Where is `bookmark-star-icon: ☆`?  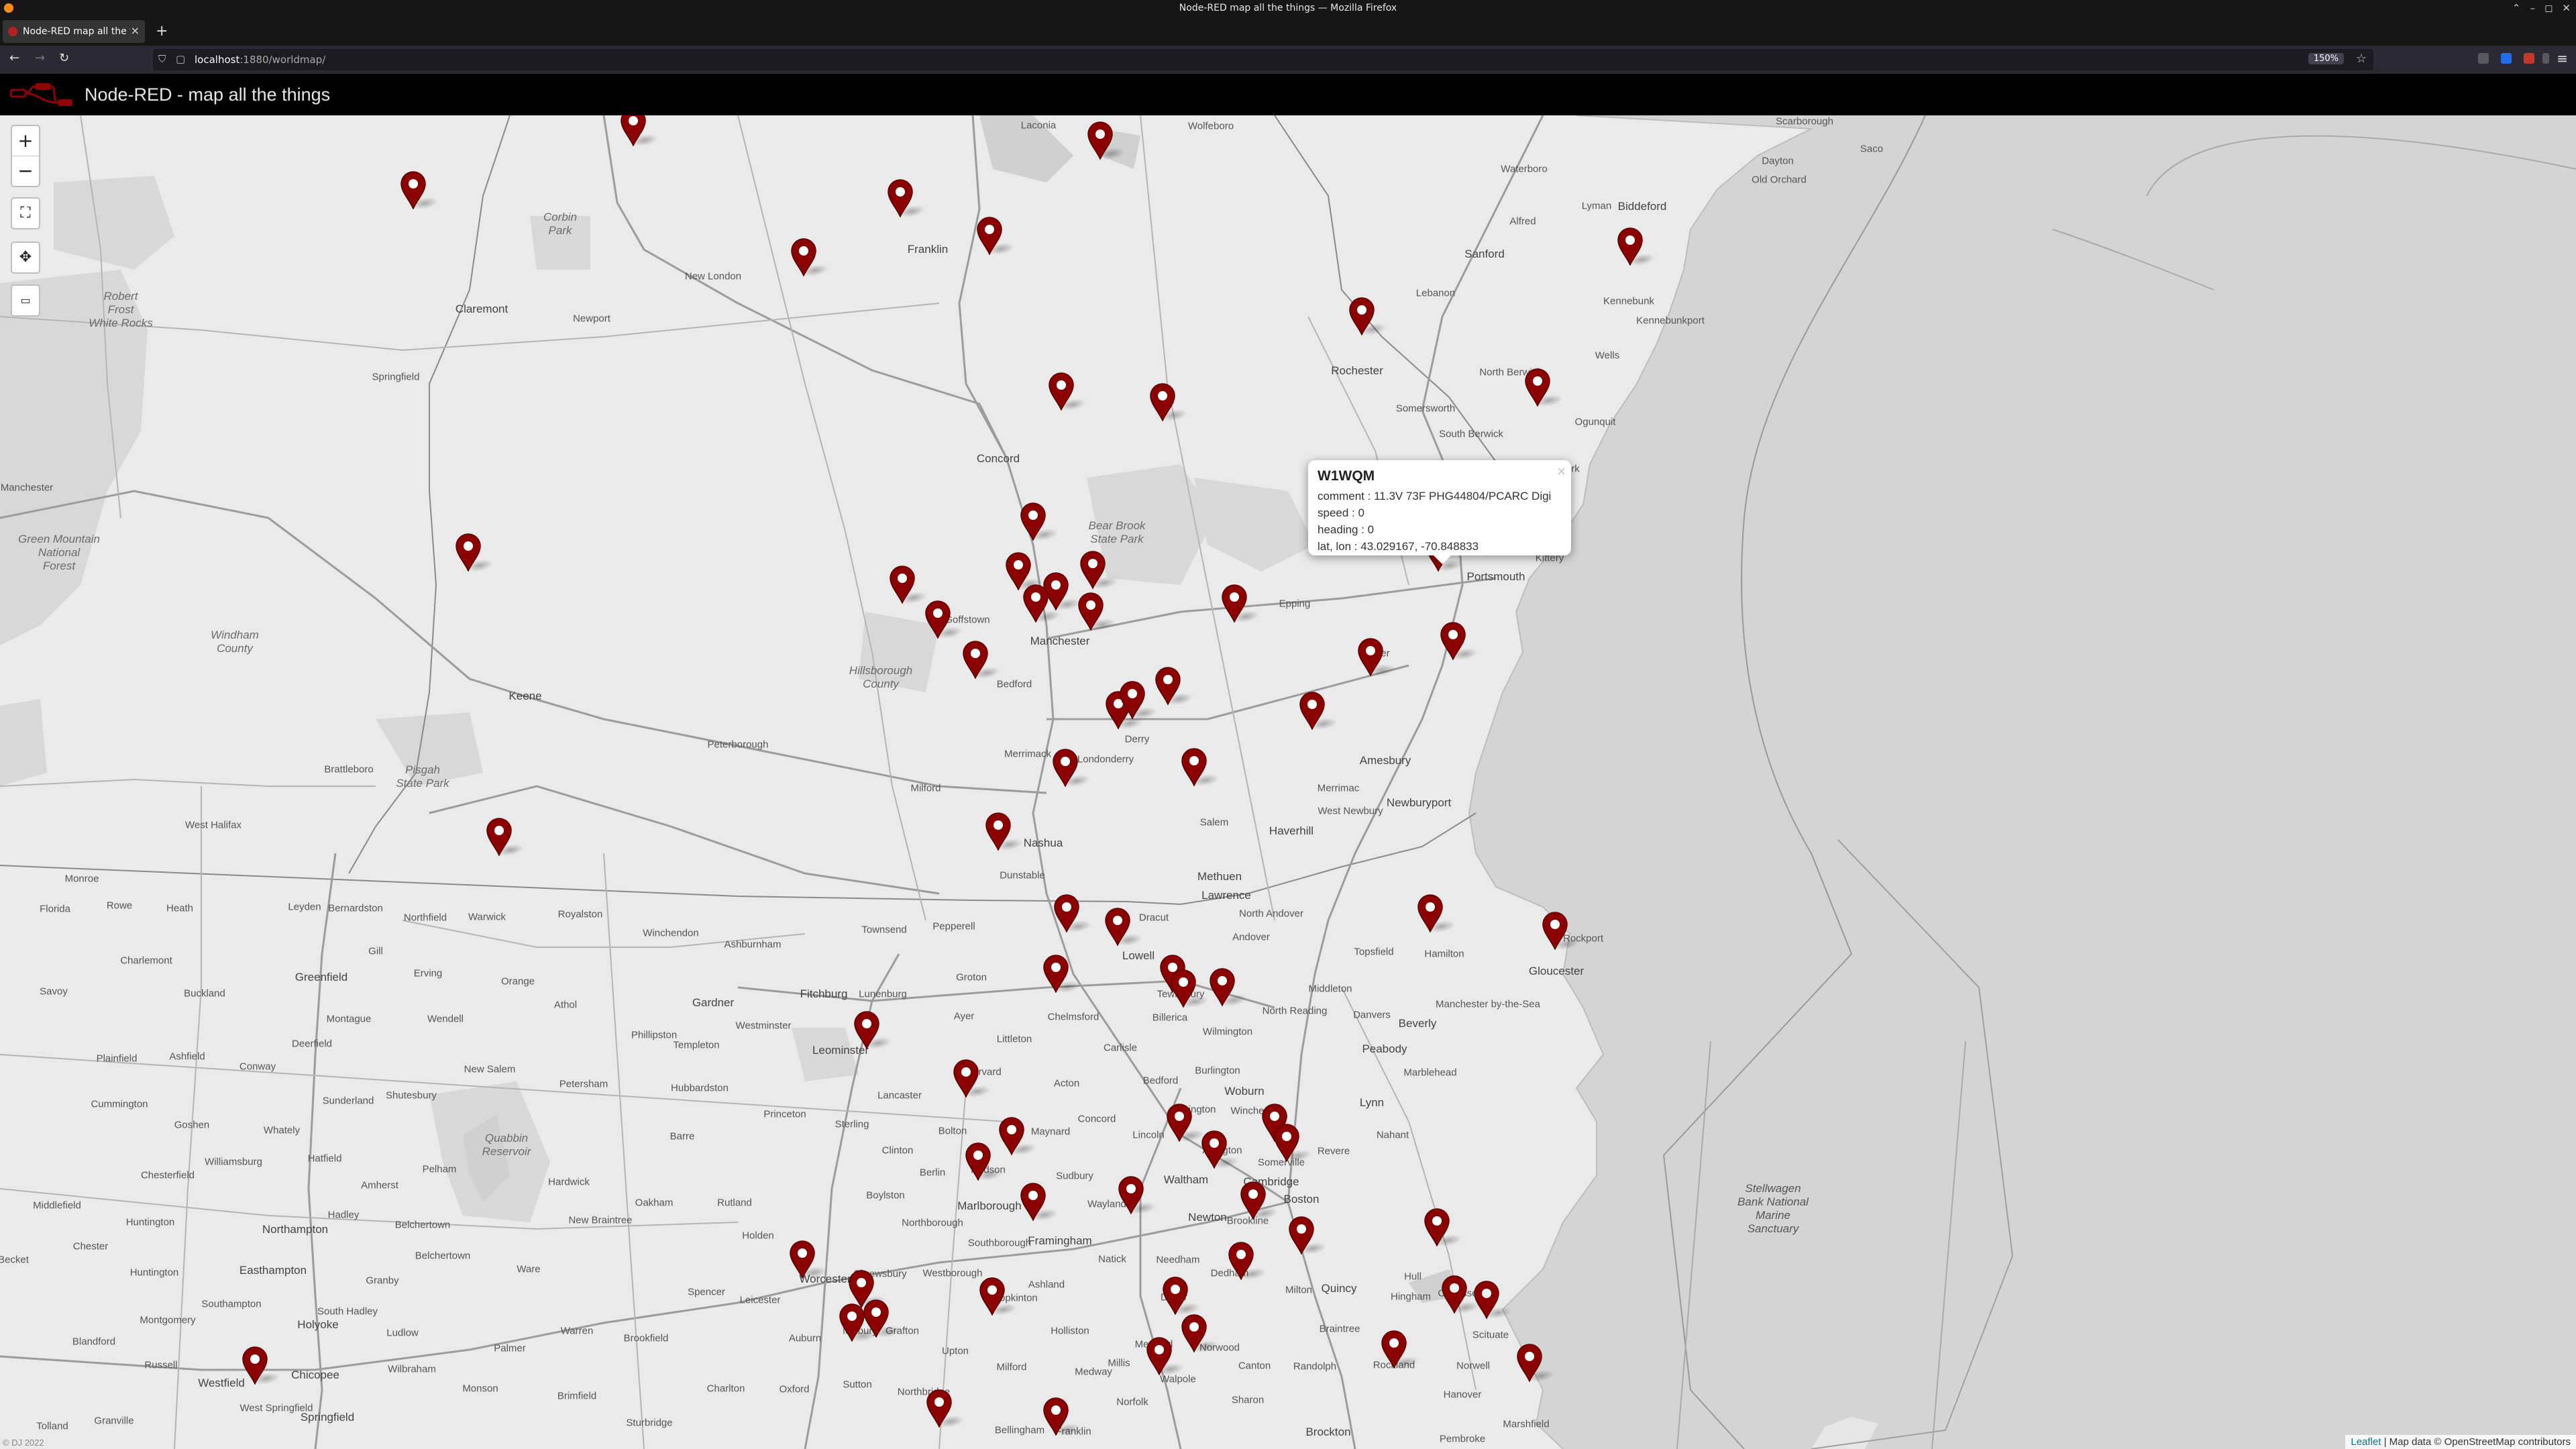 bookmark-star-icon: ☆ is located at coordinates (2361, 59).